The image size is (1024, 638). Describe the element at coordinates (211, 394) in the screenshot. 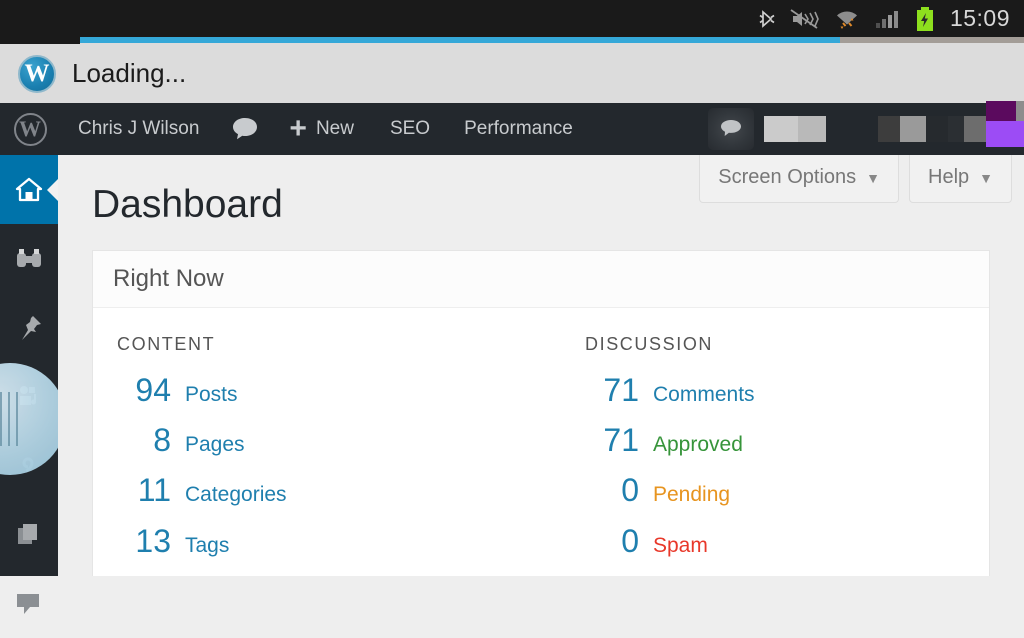

I see `posts-label: Posts` at that location.